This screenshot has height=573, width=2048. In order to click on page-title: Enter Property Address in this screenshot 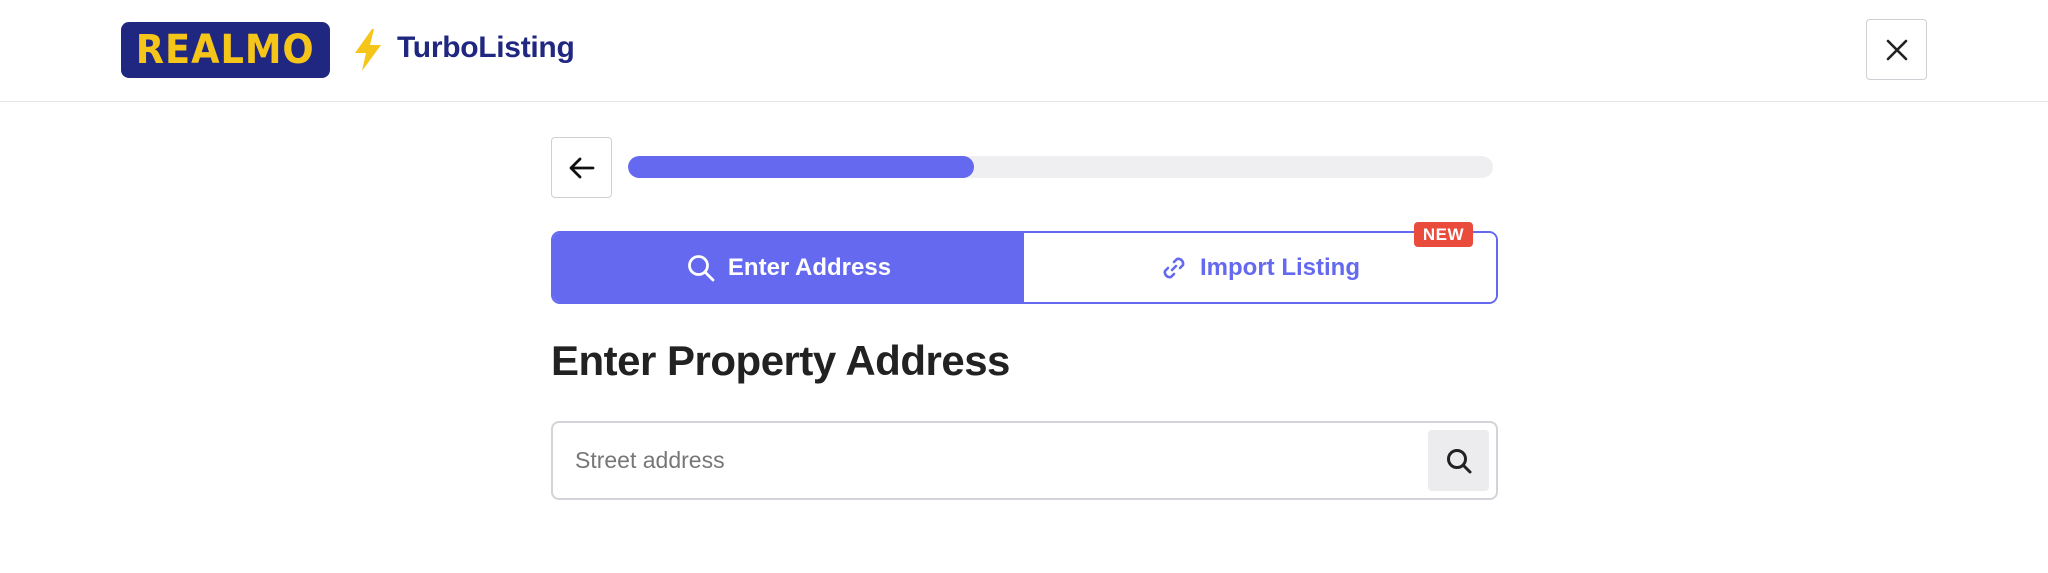, I will do `click(780, 360)`.